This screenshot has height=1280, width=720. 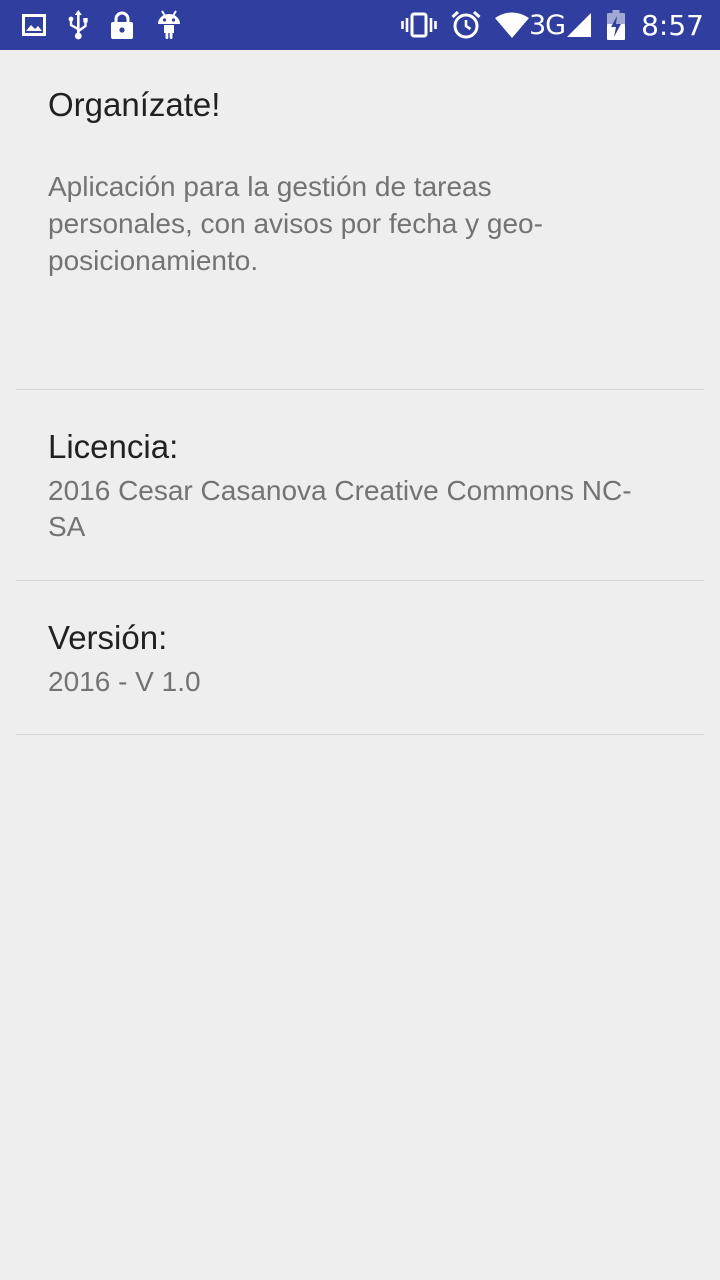 What do you see at coordinates (113, 446) in the screenshot?
I see `license-label: Licencia:` at bounding box center [113, 446].